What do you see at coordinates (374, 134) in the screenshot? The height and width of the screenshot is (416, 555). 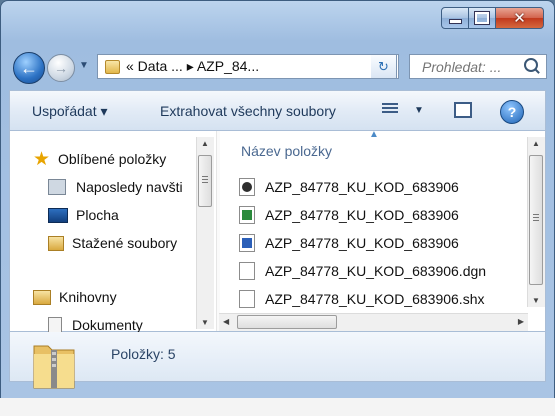 I see `sort-arrow-icon: ▲` at bounding box center [374, 134].